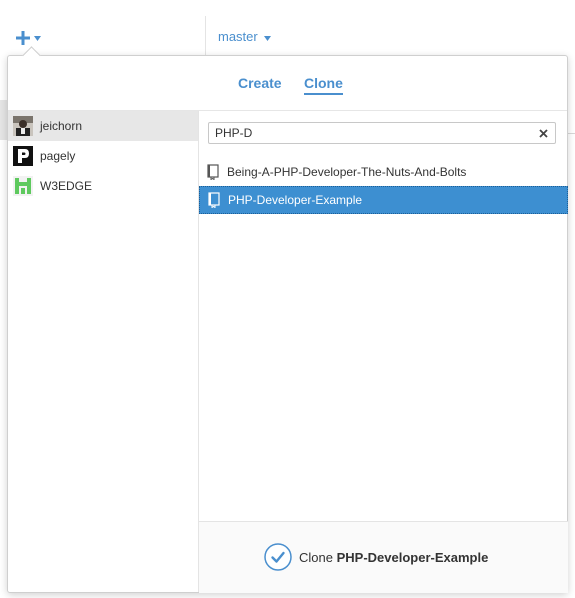 The image size is (575, 598). I want to click on account-item-w3edge: W3EDGE, so click(103, 186).